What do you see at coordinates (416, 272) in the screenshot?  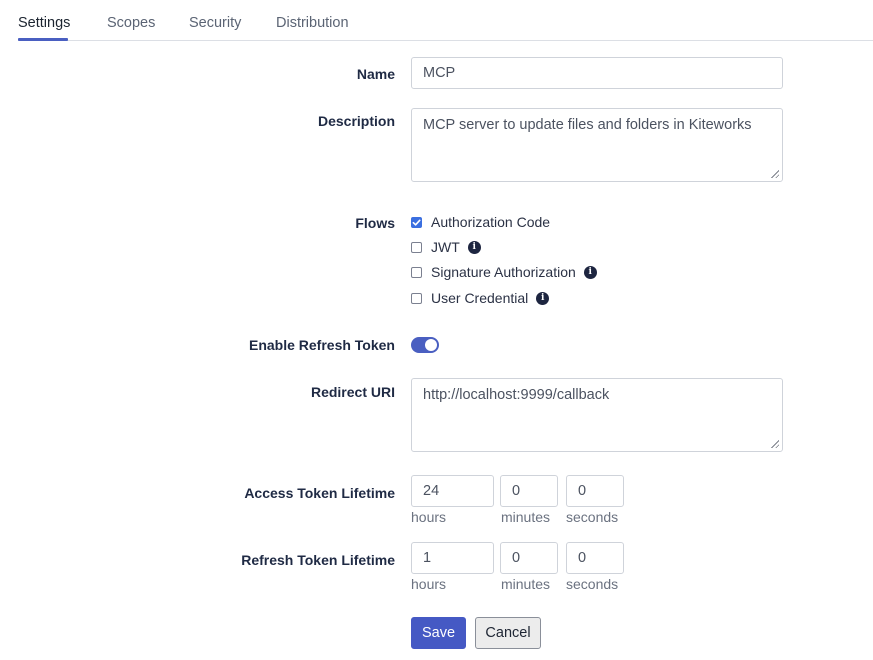 I see `signature-authorization-checkbox` at bounding box center [416, 272].